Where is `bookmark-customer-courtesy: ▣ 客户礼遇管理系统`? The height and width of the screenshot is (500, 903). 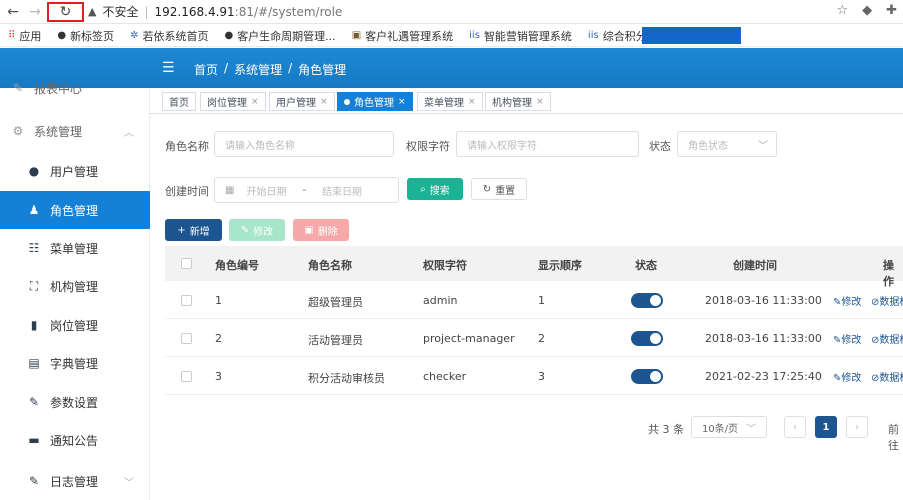 bookmark-customer-courtesy: ▣ 客户礼遇管理系统 is located at coordinates (402, 36).